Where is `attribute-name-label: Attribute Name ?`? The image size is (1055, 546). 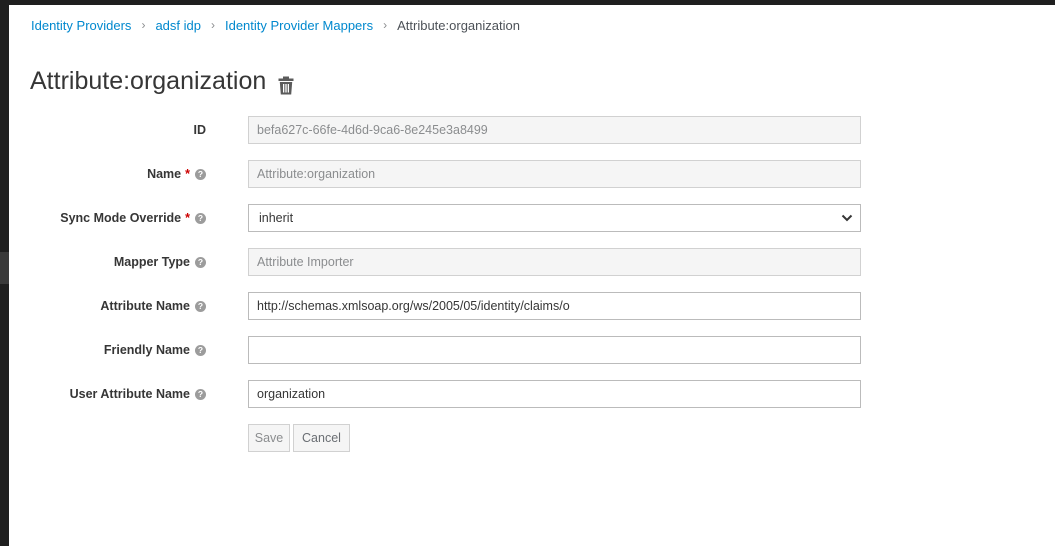 attribute-name-label: Attribute Name ? is located at coordinates (153, 306).